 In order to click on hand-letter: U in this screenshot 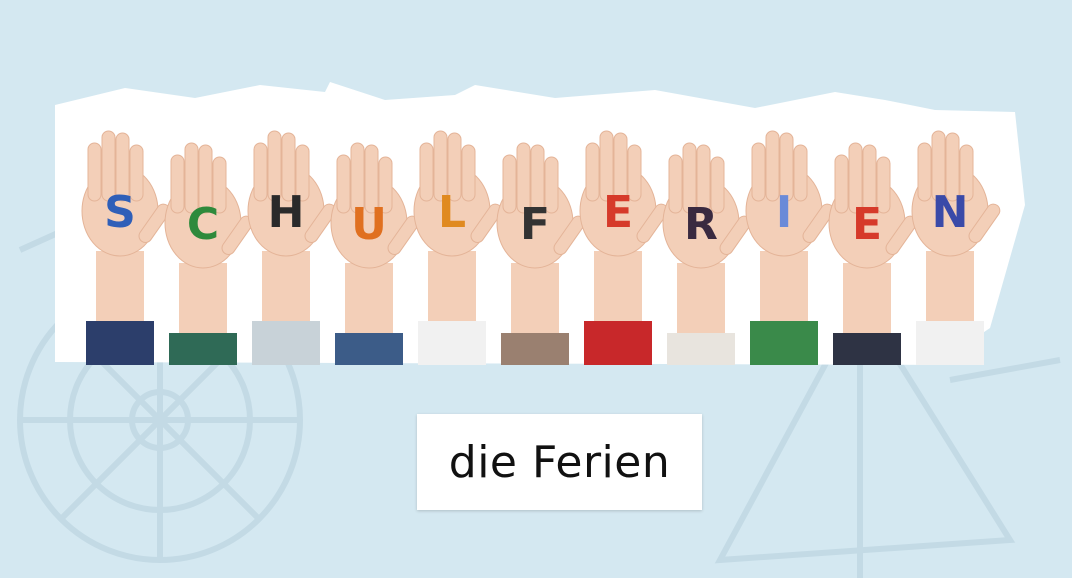, I will do `click(369, 224)`.